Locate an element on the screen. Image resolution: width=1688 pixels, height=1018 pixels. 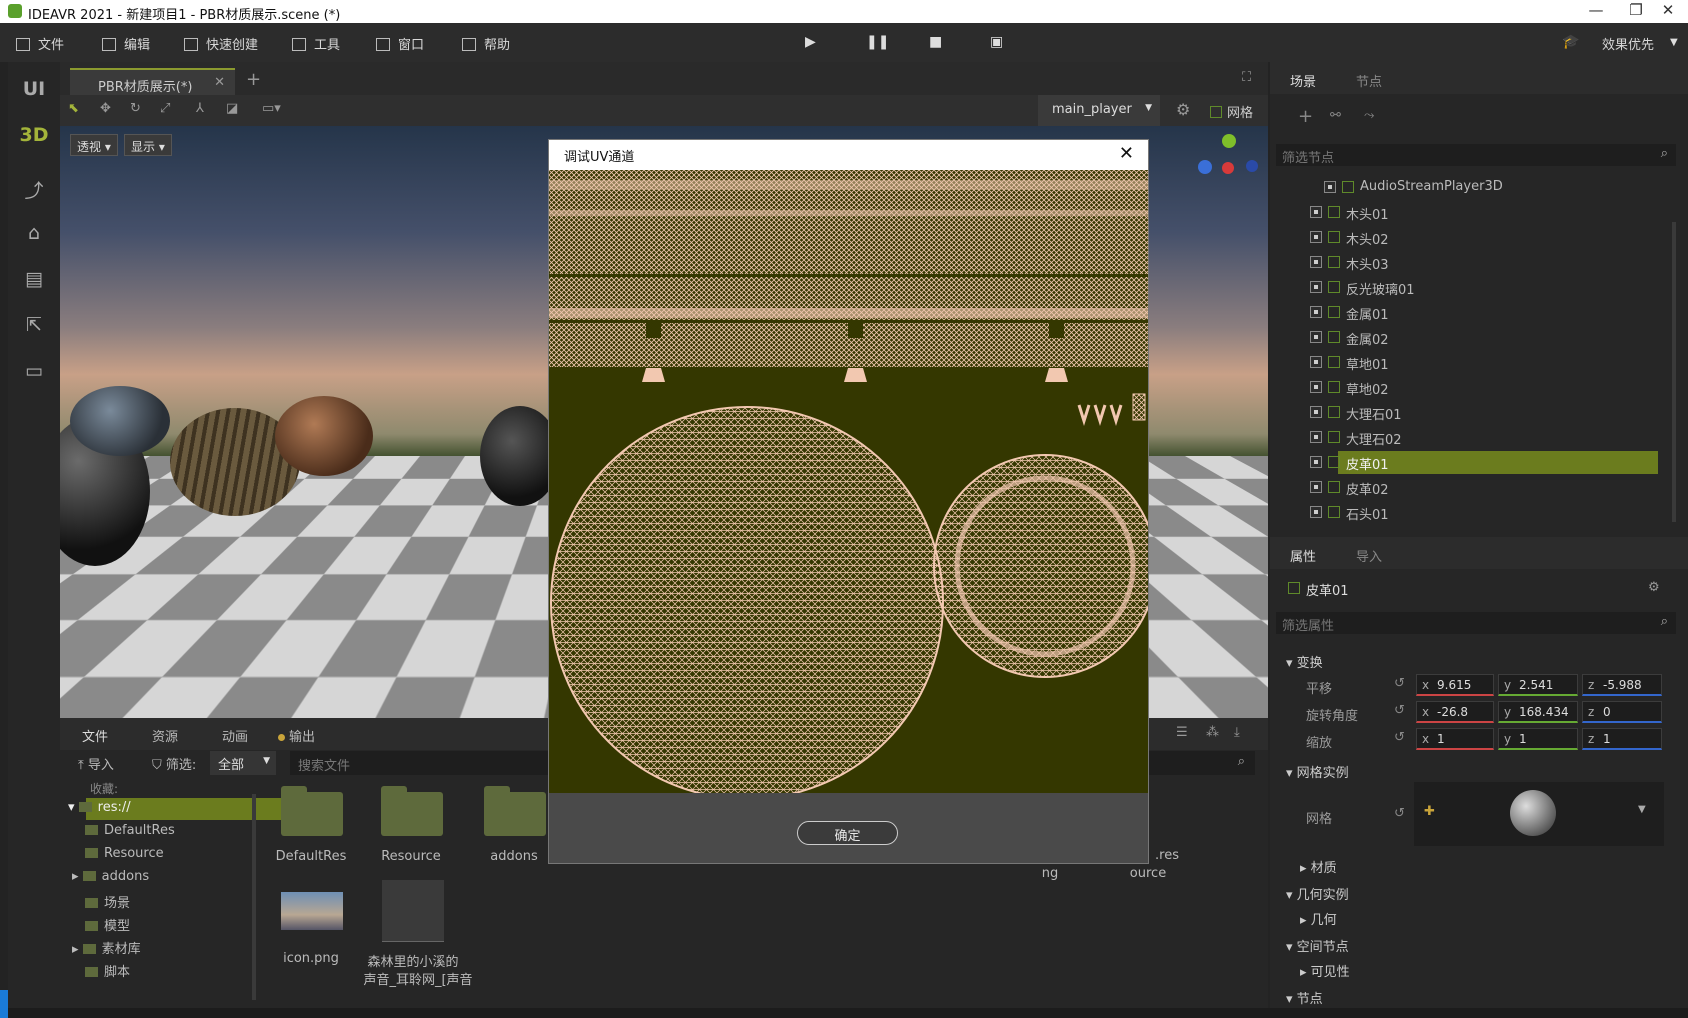
import-button: ⤒ 导入 is located at coordinates (96, 763).